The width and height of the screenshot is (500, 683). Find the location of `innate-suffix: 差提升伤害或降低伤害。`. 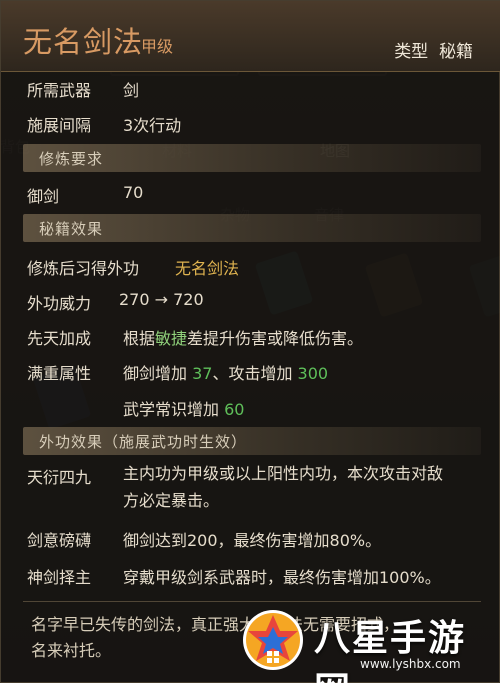

innate-suffix: 差提升伤害或降低伤害。 is located at coordinates (275, 338).